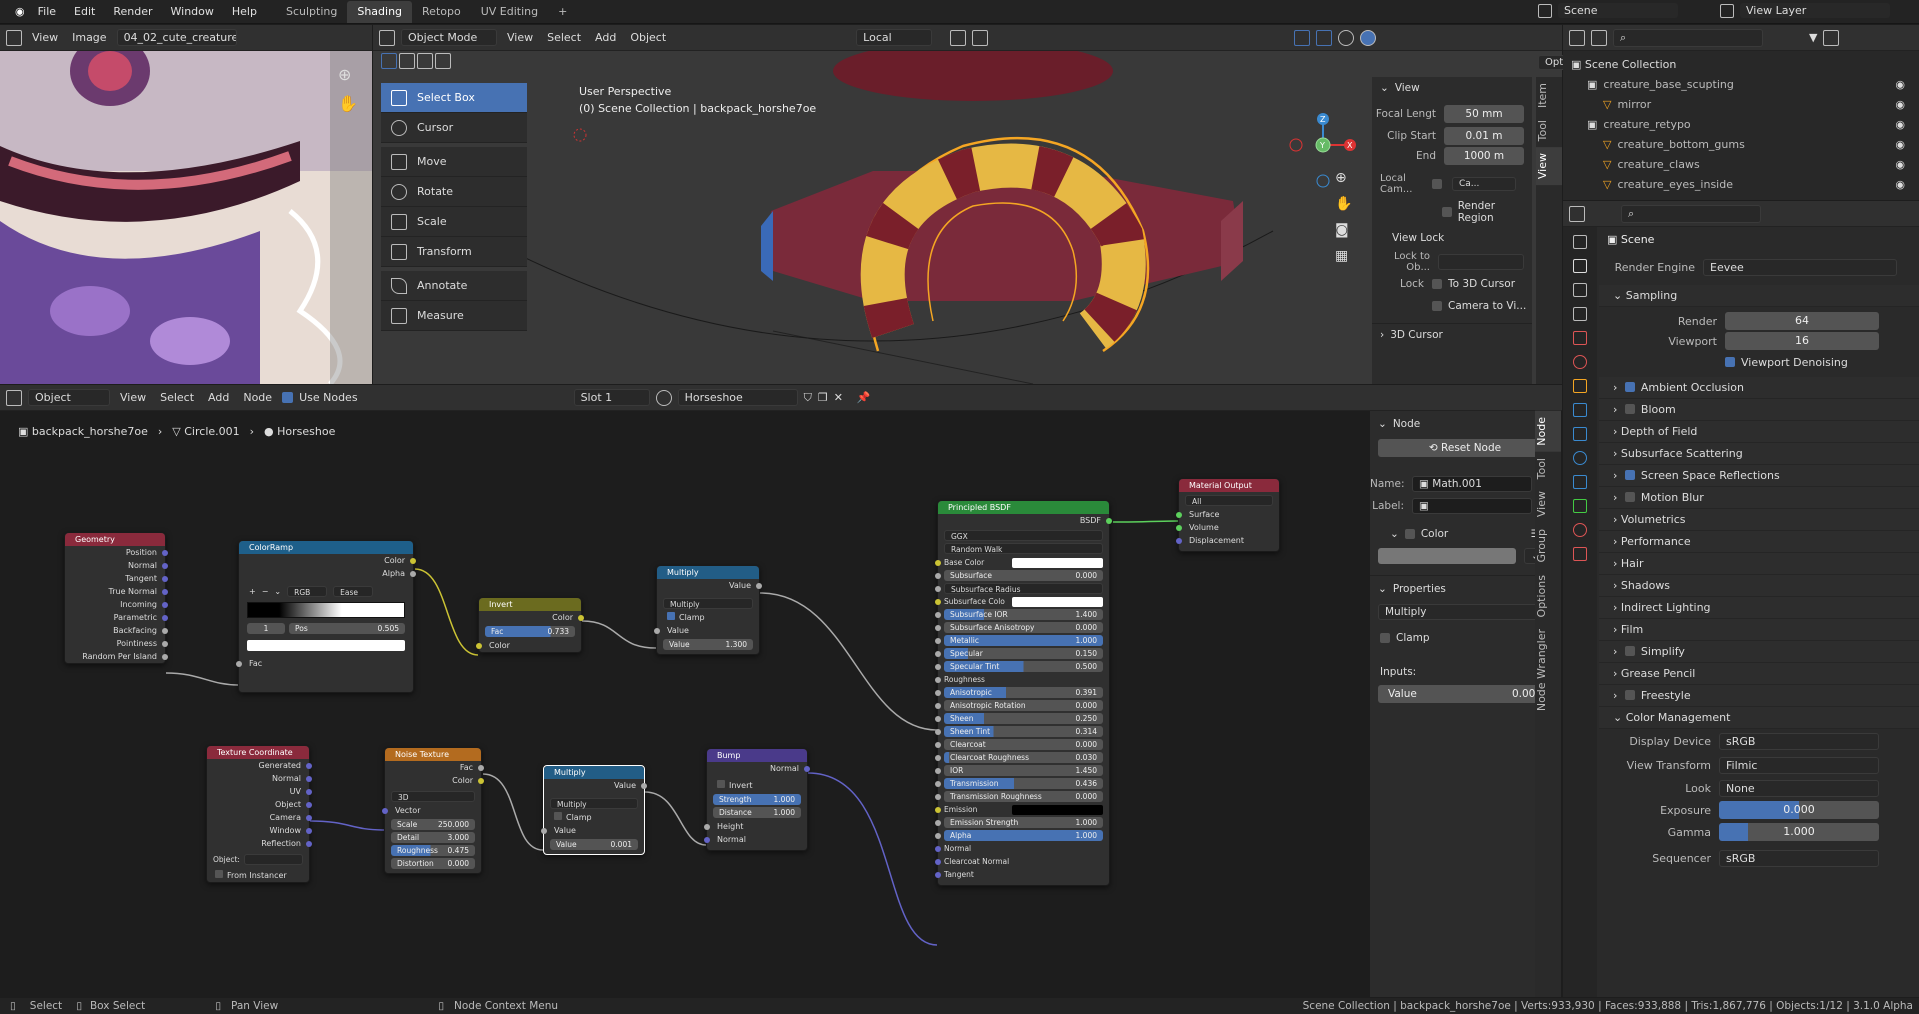 The image size is (1919, 1014). What do you see at coordinates (116, 604) in the screenshot?
I see `geometry-output-row: Incoming` at bounding box center [116, 604].